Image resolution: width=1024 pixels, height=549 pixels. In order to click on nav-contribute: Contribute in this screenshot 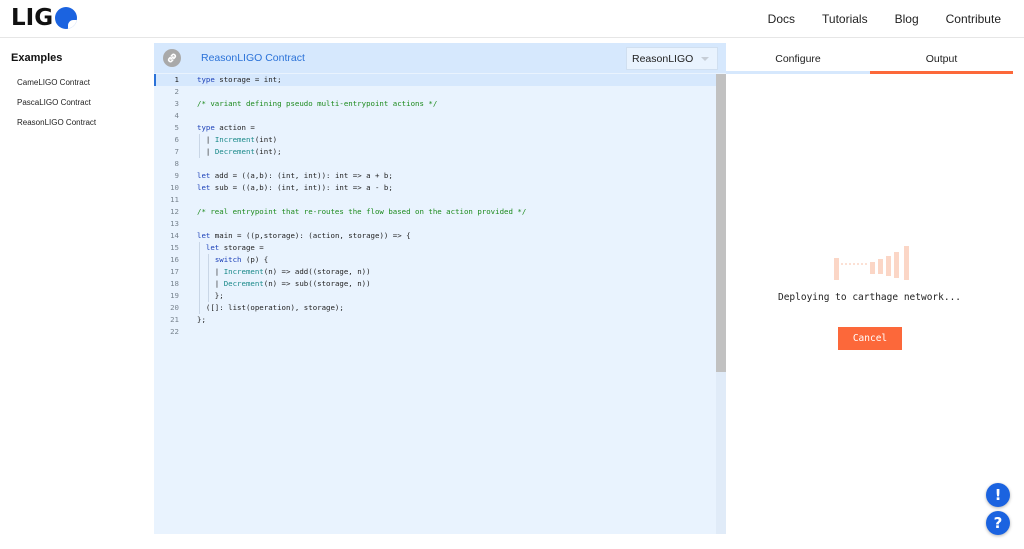, I will do `click(973, 19)`.